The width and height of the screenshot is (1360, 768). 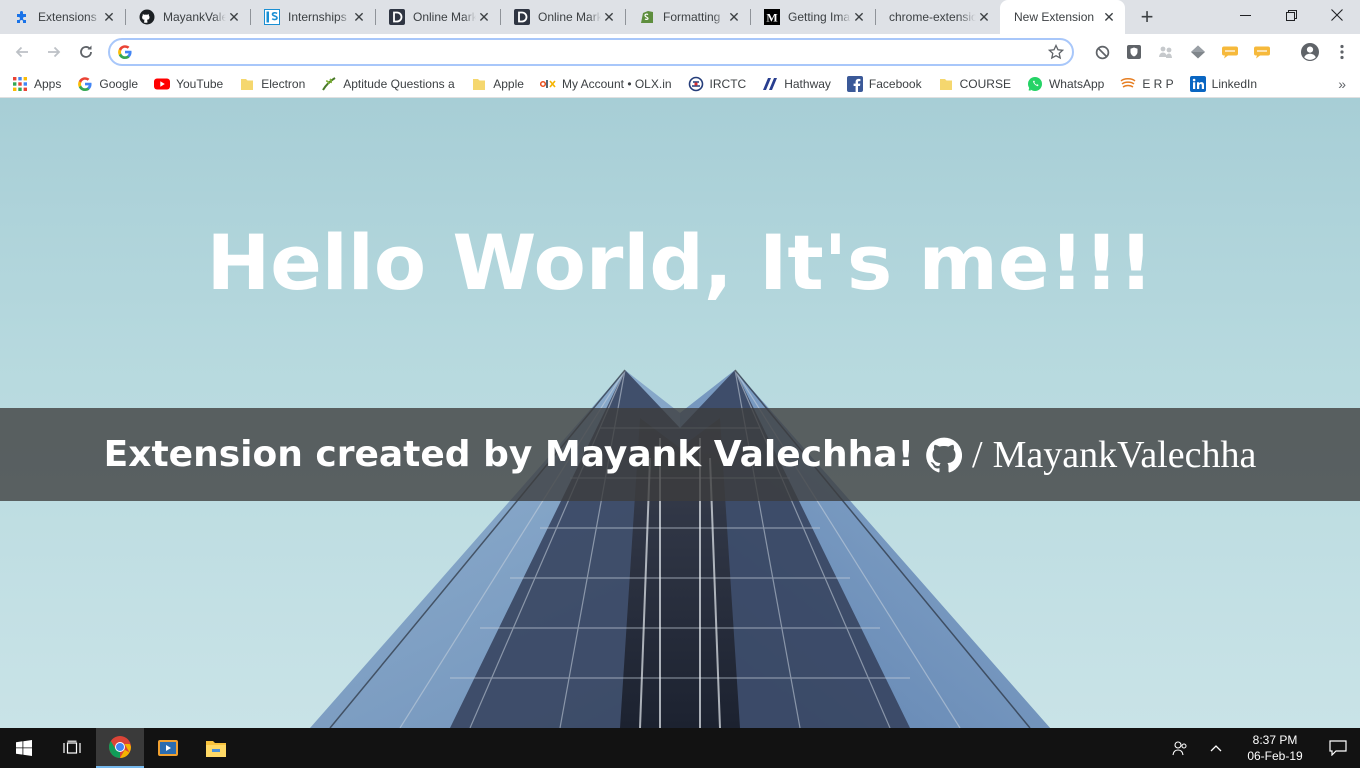 What do you see at coordinates (187, 17) in the screenshot?
I see `tab-github: MayankValechha ✕` at bounding box center [187, 17].